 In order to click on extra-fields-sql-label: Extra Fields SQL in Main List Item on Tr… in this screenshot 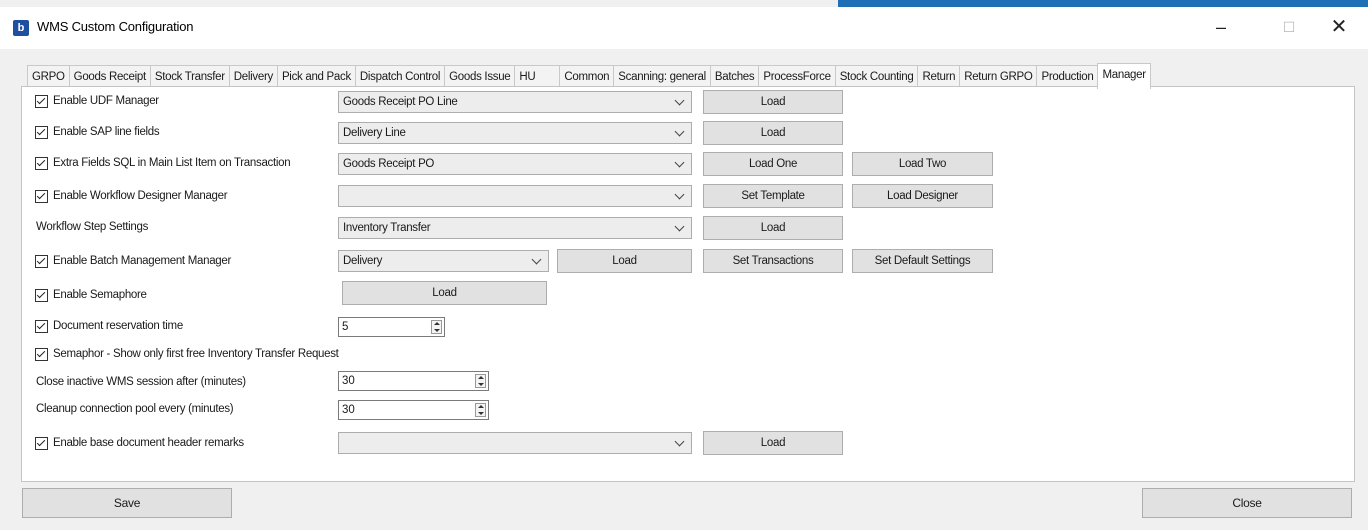, I will do `click(172, 163)`.